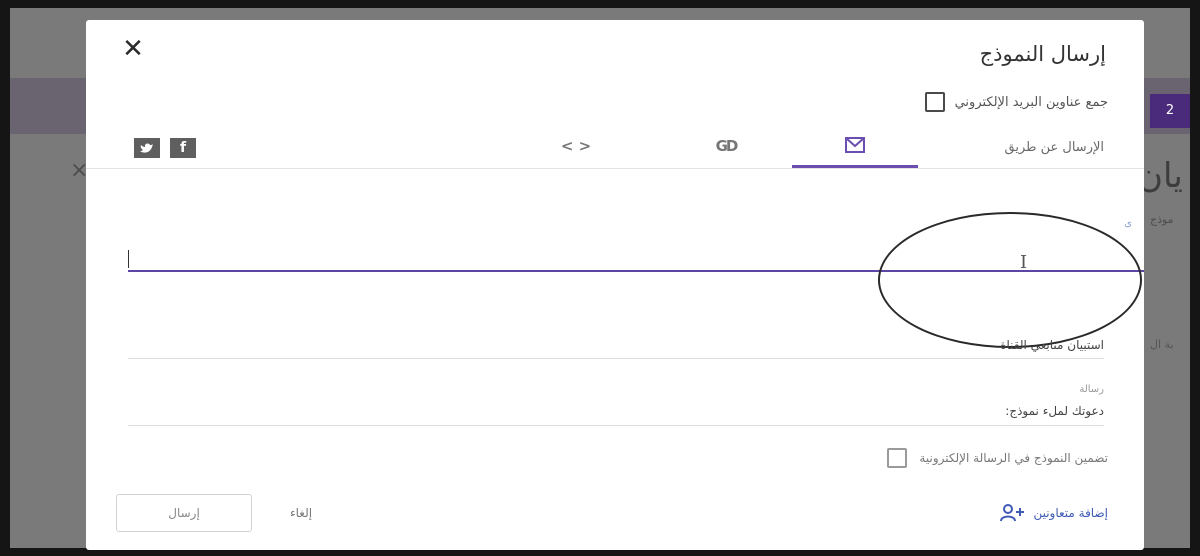 The width and height of the screenshot is (1200, 556). I want to click on social-share-group: f, so click(165, 148).